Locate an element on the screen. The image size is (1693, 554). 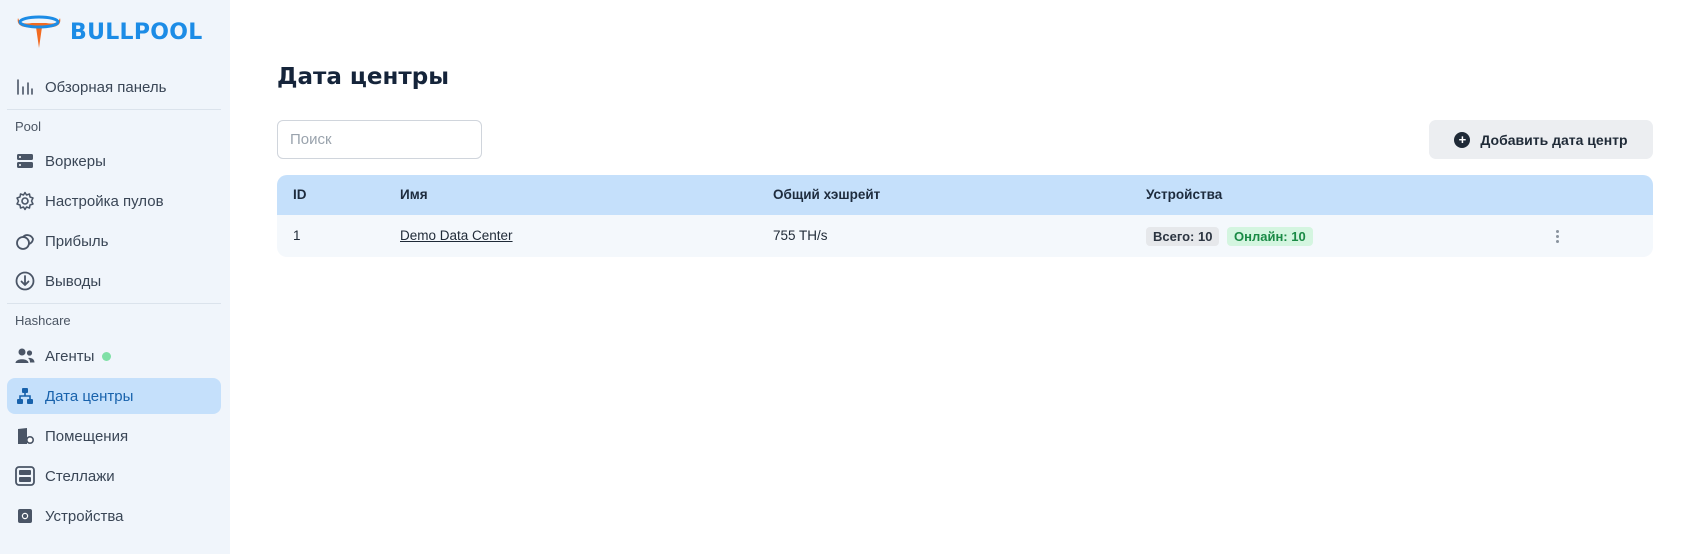
gear-icon is located at coordinates (25, 201).